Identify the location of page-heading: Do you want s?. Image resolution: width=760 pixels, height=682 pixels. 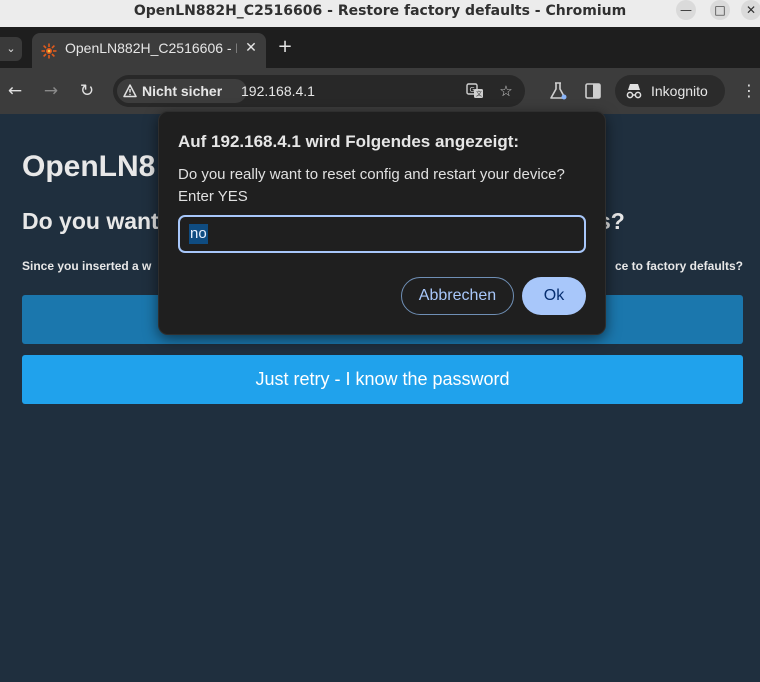
(323, 221).